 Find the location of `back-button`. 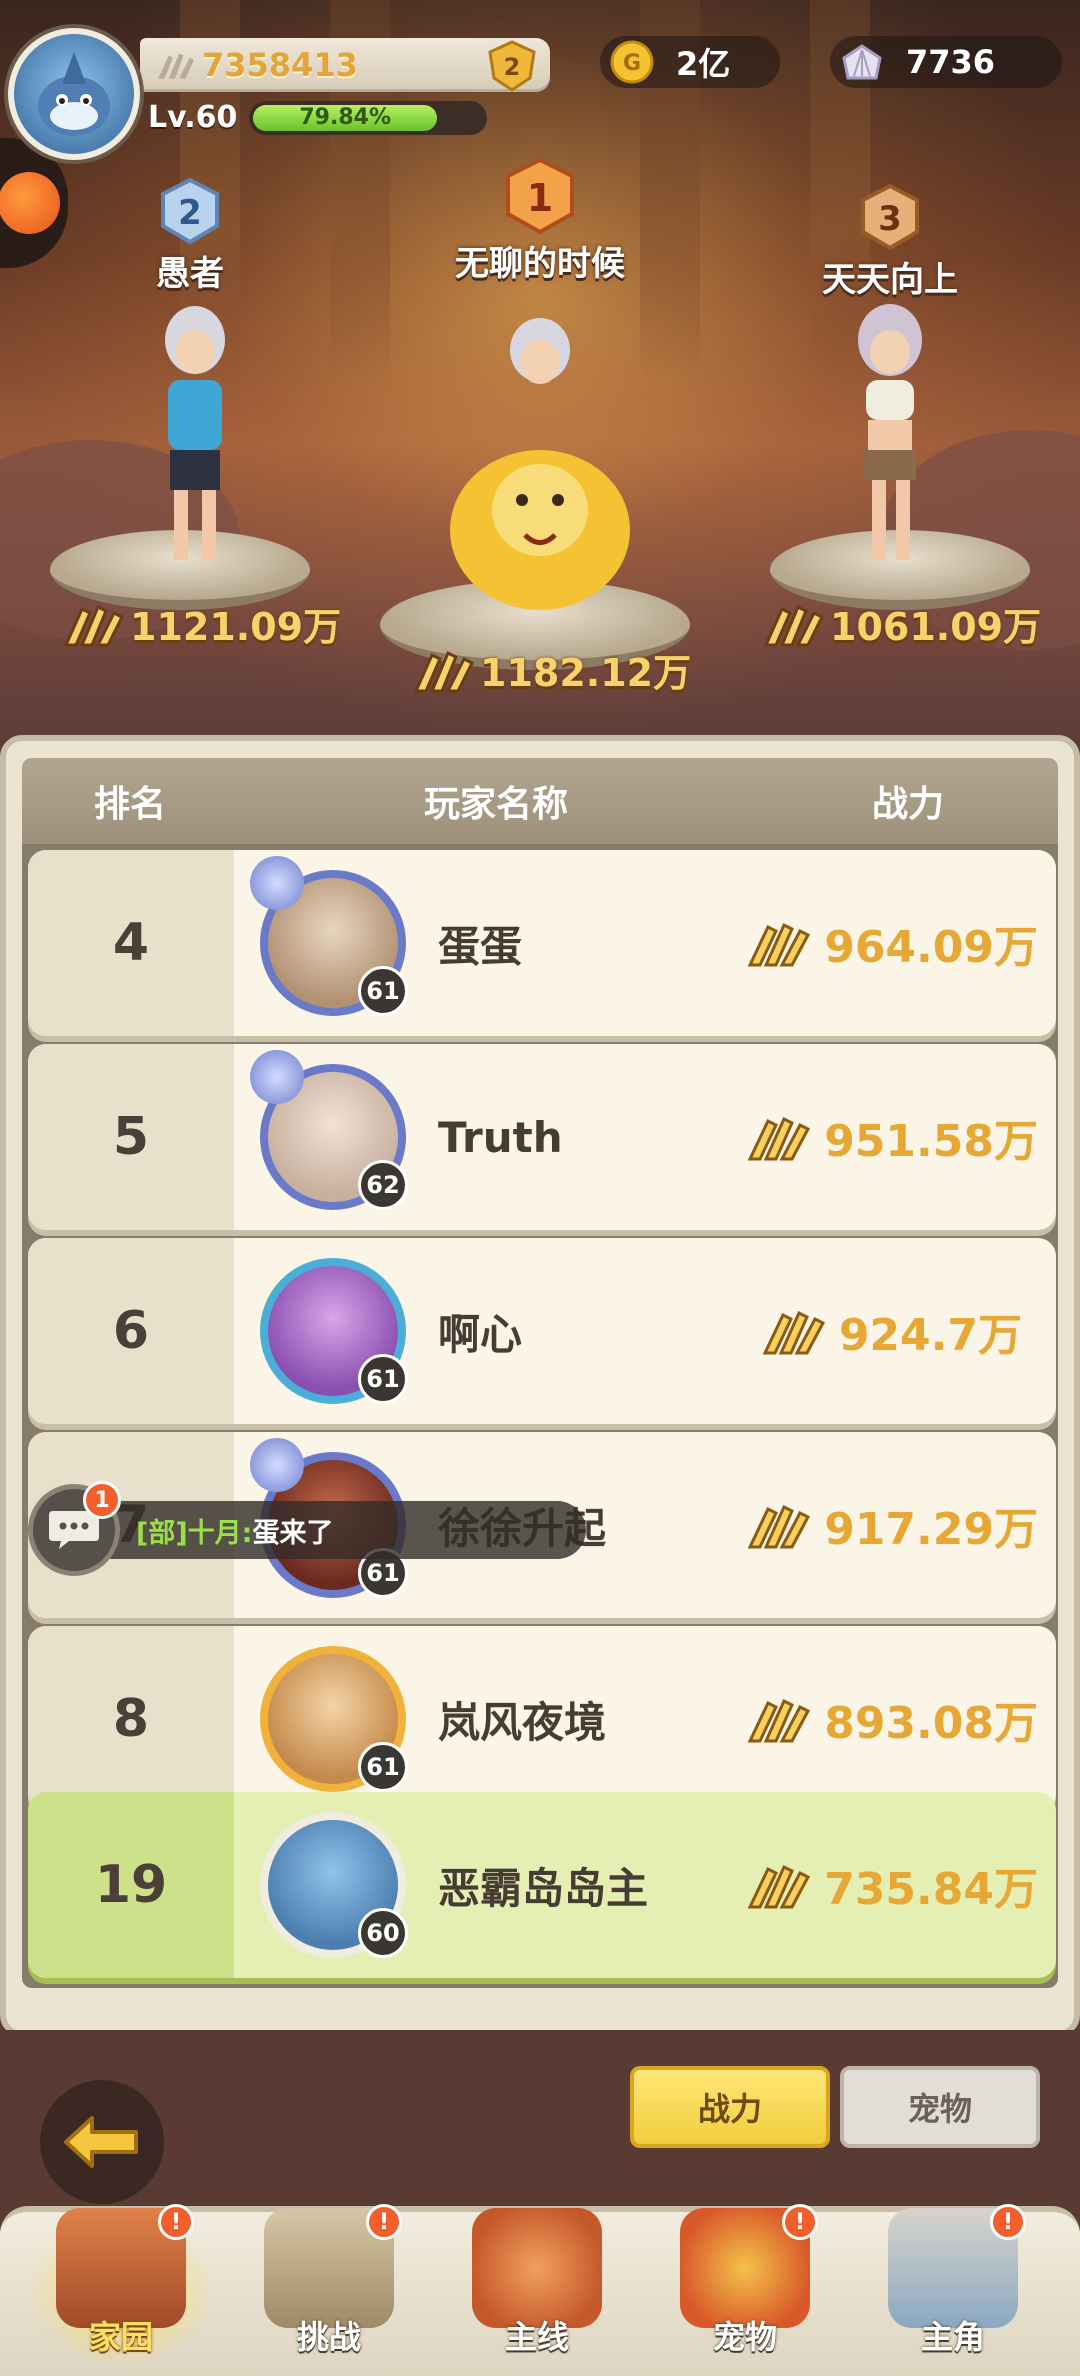

back-button is located at coordinates (102, 2142).